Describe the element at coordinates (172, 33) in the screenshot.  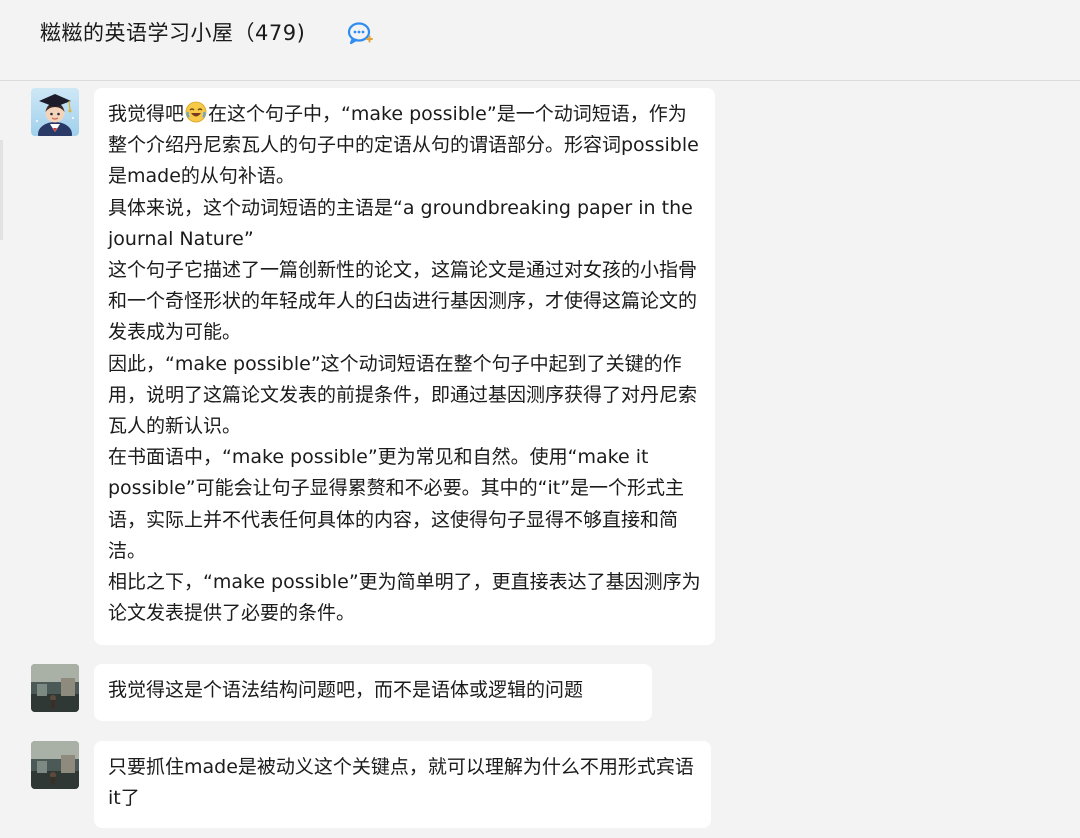
I see `group-title: 糍糍的英语学习小屋（479)` at that location.